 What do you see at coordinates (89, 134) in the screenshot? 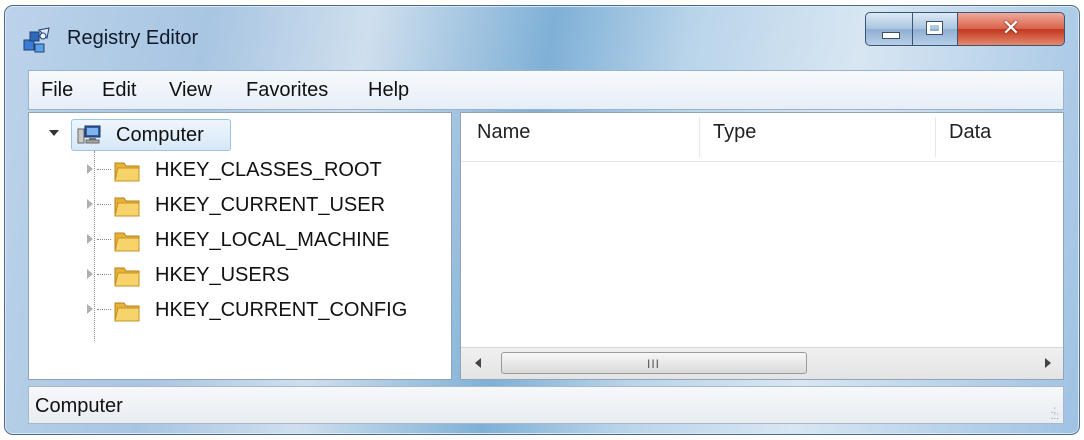
I see `computer-icon` at bounding box center [89, 134].